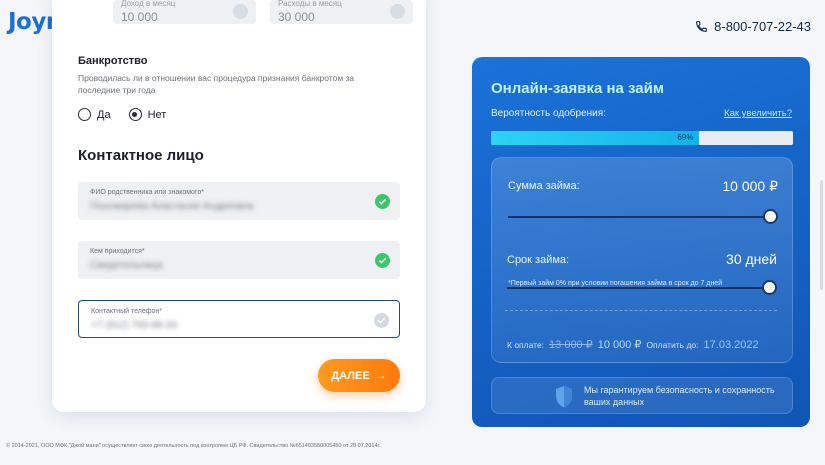 The height and width of the screenshot is (465, 825). I want to click on next-button: ДАЛЕЕ →, so click(359, 375).